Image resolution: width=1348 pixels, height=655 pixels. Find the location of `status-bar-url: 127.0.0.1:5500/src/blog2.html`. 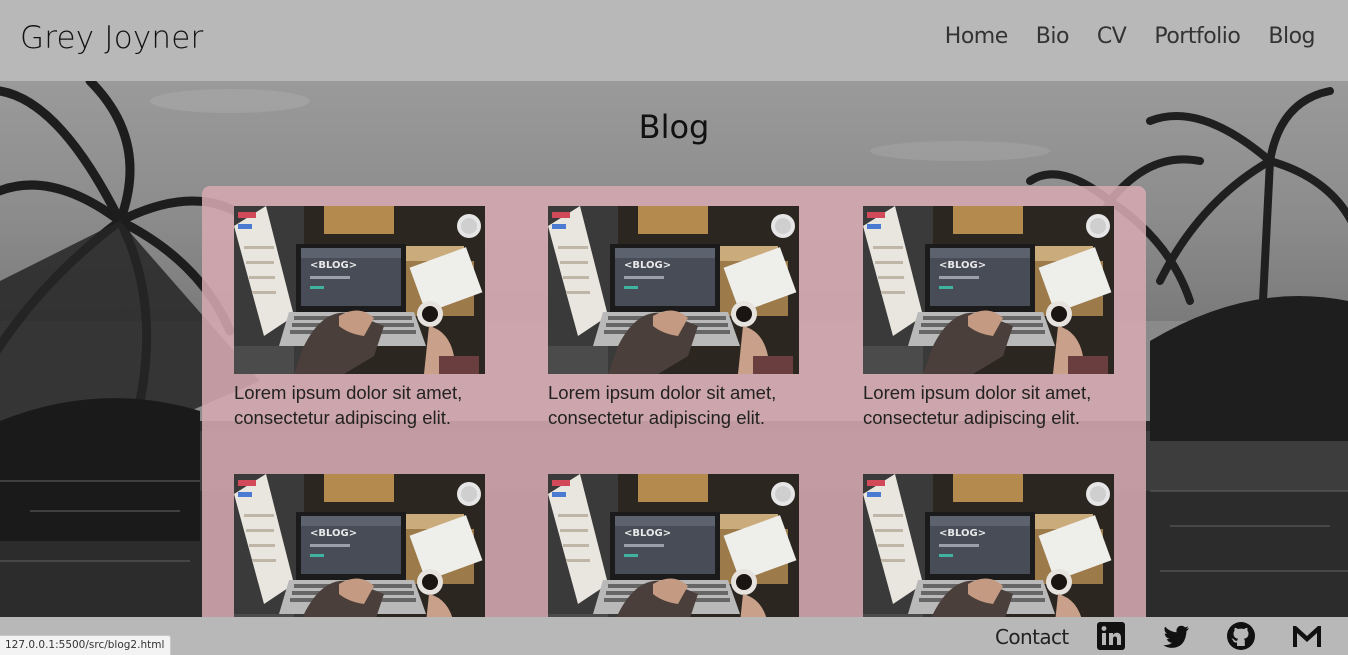

status-bar-url: 127.0.0.1:5500/src/blog2.html is located at coordinates (86, 645).